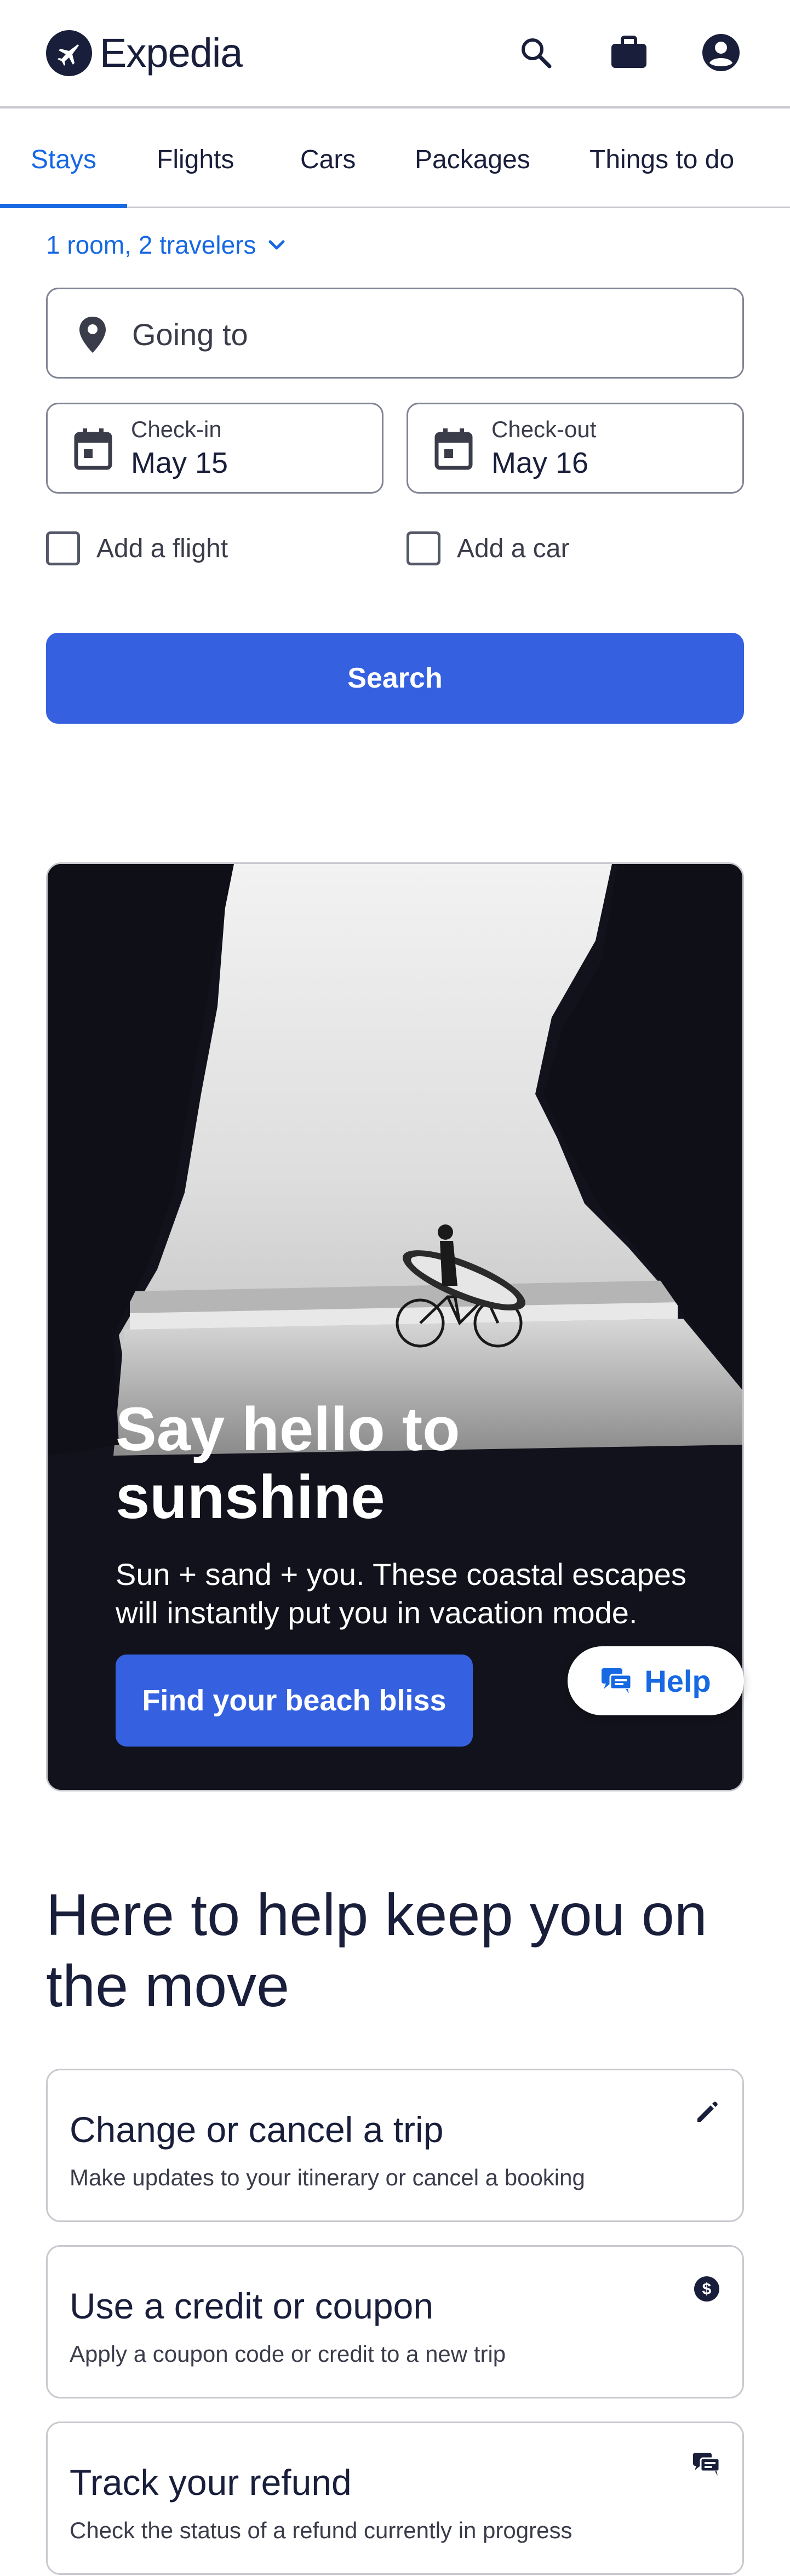 The height and width of the screenshot is (2576, 790). I want to click on checkin-label: Check-in, so click(176, 429).